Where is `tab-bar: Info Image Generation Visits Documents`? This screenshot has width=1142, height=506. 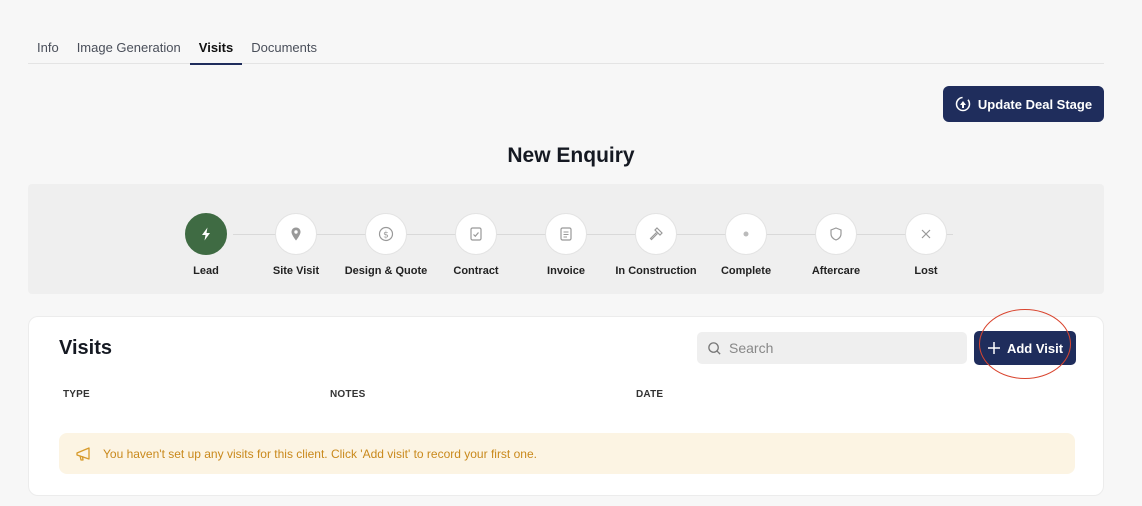 tab-bar: Info Image Generation Visits Documents is located at coordinates (566, 47).